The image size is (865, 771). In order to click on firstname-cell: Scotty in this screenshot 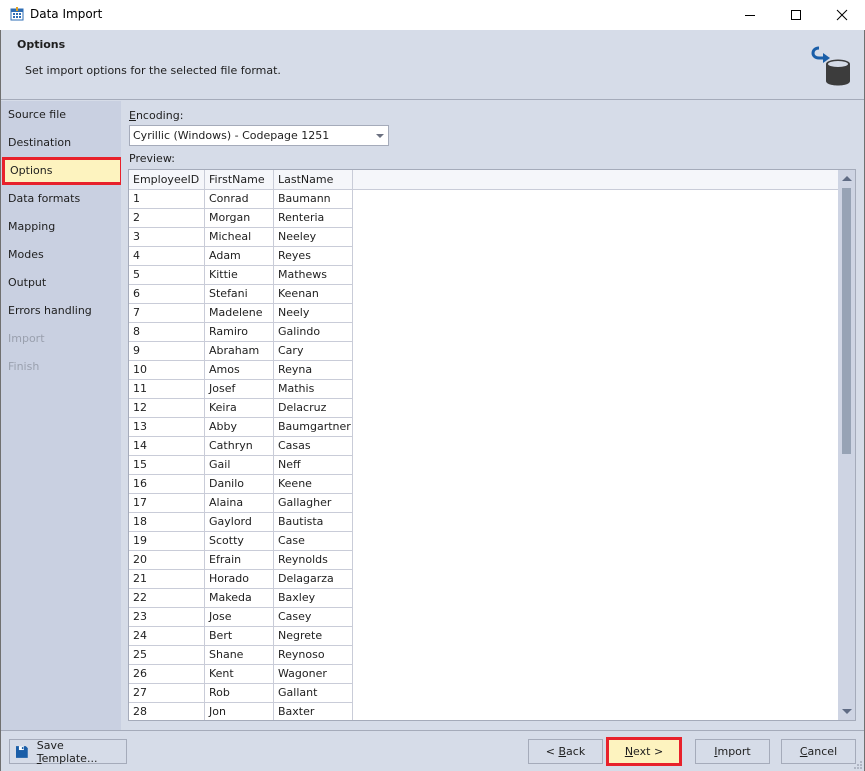, I will do `click(239, 541)`.